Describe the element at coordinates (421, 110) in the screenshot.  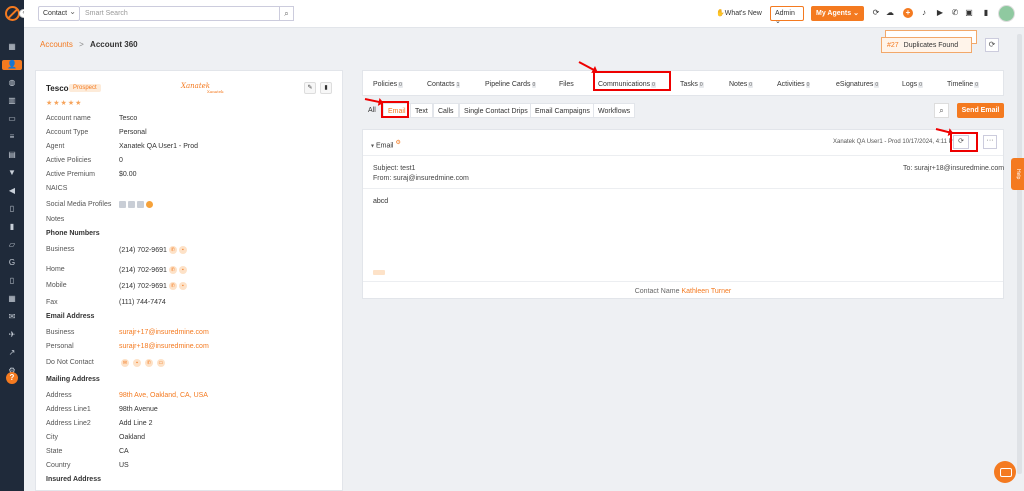
I see `subtab-text: Text` at that location.